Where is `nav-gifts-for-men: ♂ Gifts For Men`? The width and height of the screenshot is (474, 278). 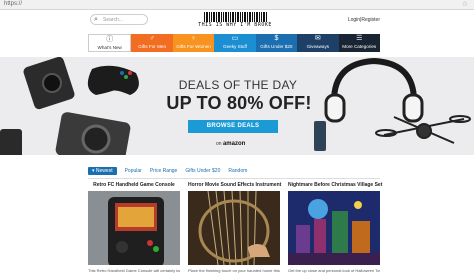 nav-gifts-for-men: ♂ Gifts For Men is located at coordinates (152, 43).